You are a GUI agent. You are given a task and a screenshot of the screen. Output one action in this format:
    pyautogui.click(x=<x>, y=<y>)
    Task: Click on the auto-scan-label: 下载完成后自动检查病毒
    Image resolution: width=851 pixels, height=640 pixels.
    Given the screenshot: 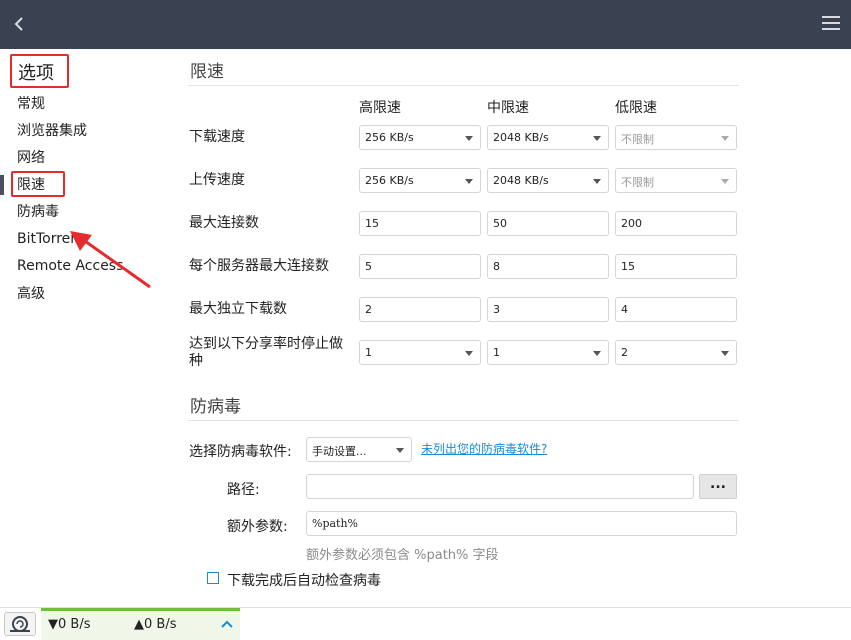 What is the action you would take?
    pyautogui.click(x=304, y=580)
    